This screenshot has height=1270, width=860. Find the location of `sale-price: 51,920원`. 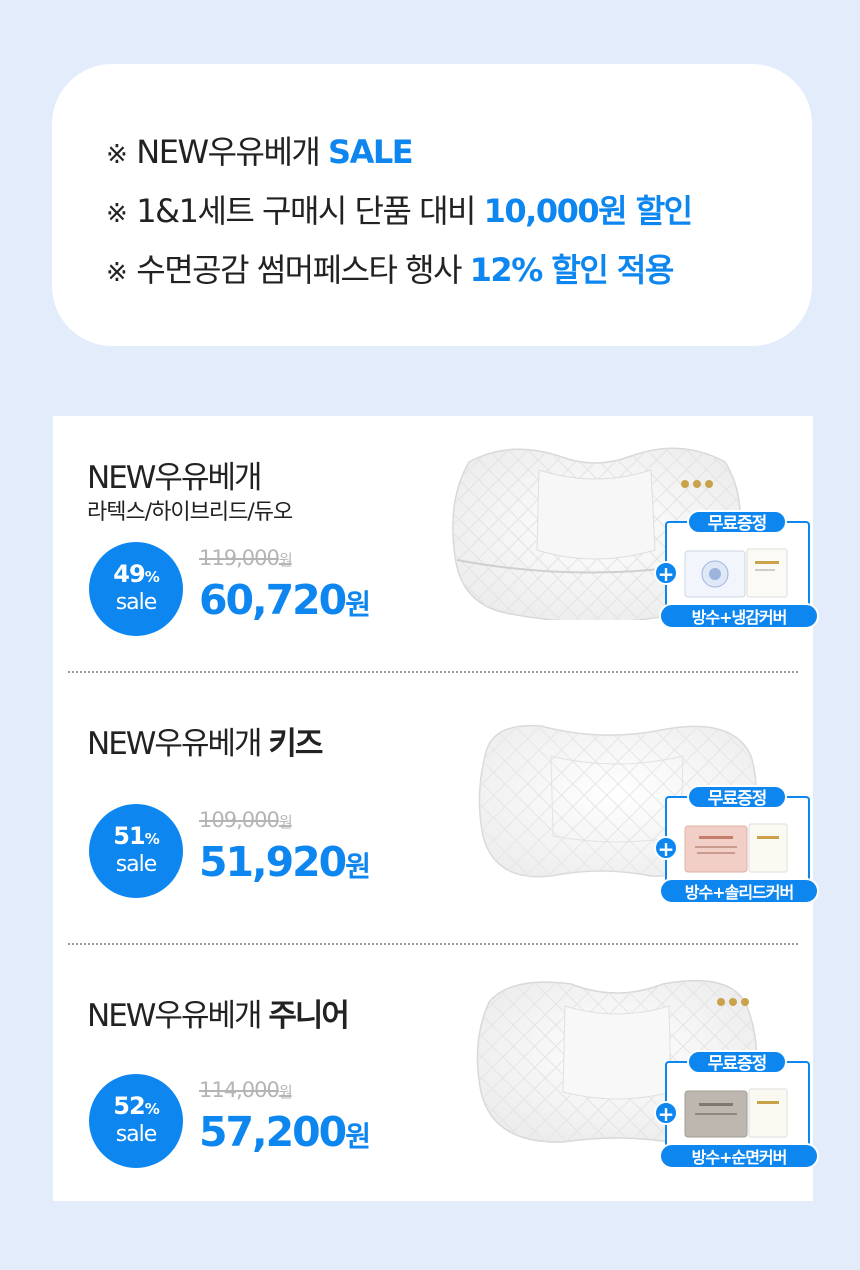

sale-price: 51,920원 is located at coordinates (285, 862).